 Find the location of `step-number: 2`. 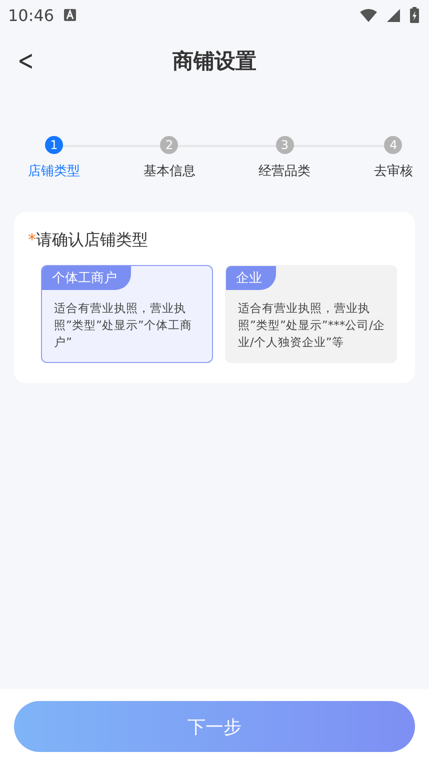

step-number: 2 is located at coordinates (169, 145).